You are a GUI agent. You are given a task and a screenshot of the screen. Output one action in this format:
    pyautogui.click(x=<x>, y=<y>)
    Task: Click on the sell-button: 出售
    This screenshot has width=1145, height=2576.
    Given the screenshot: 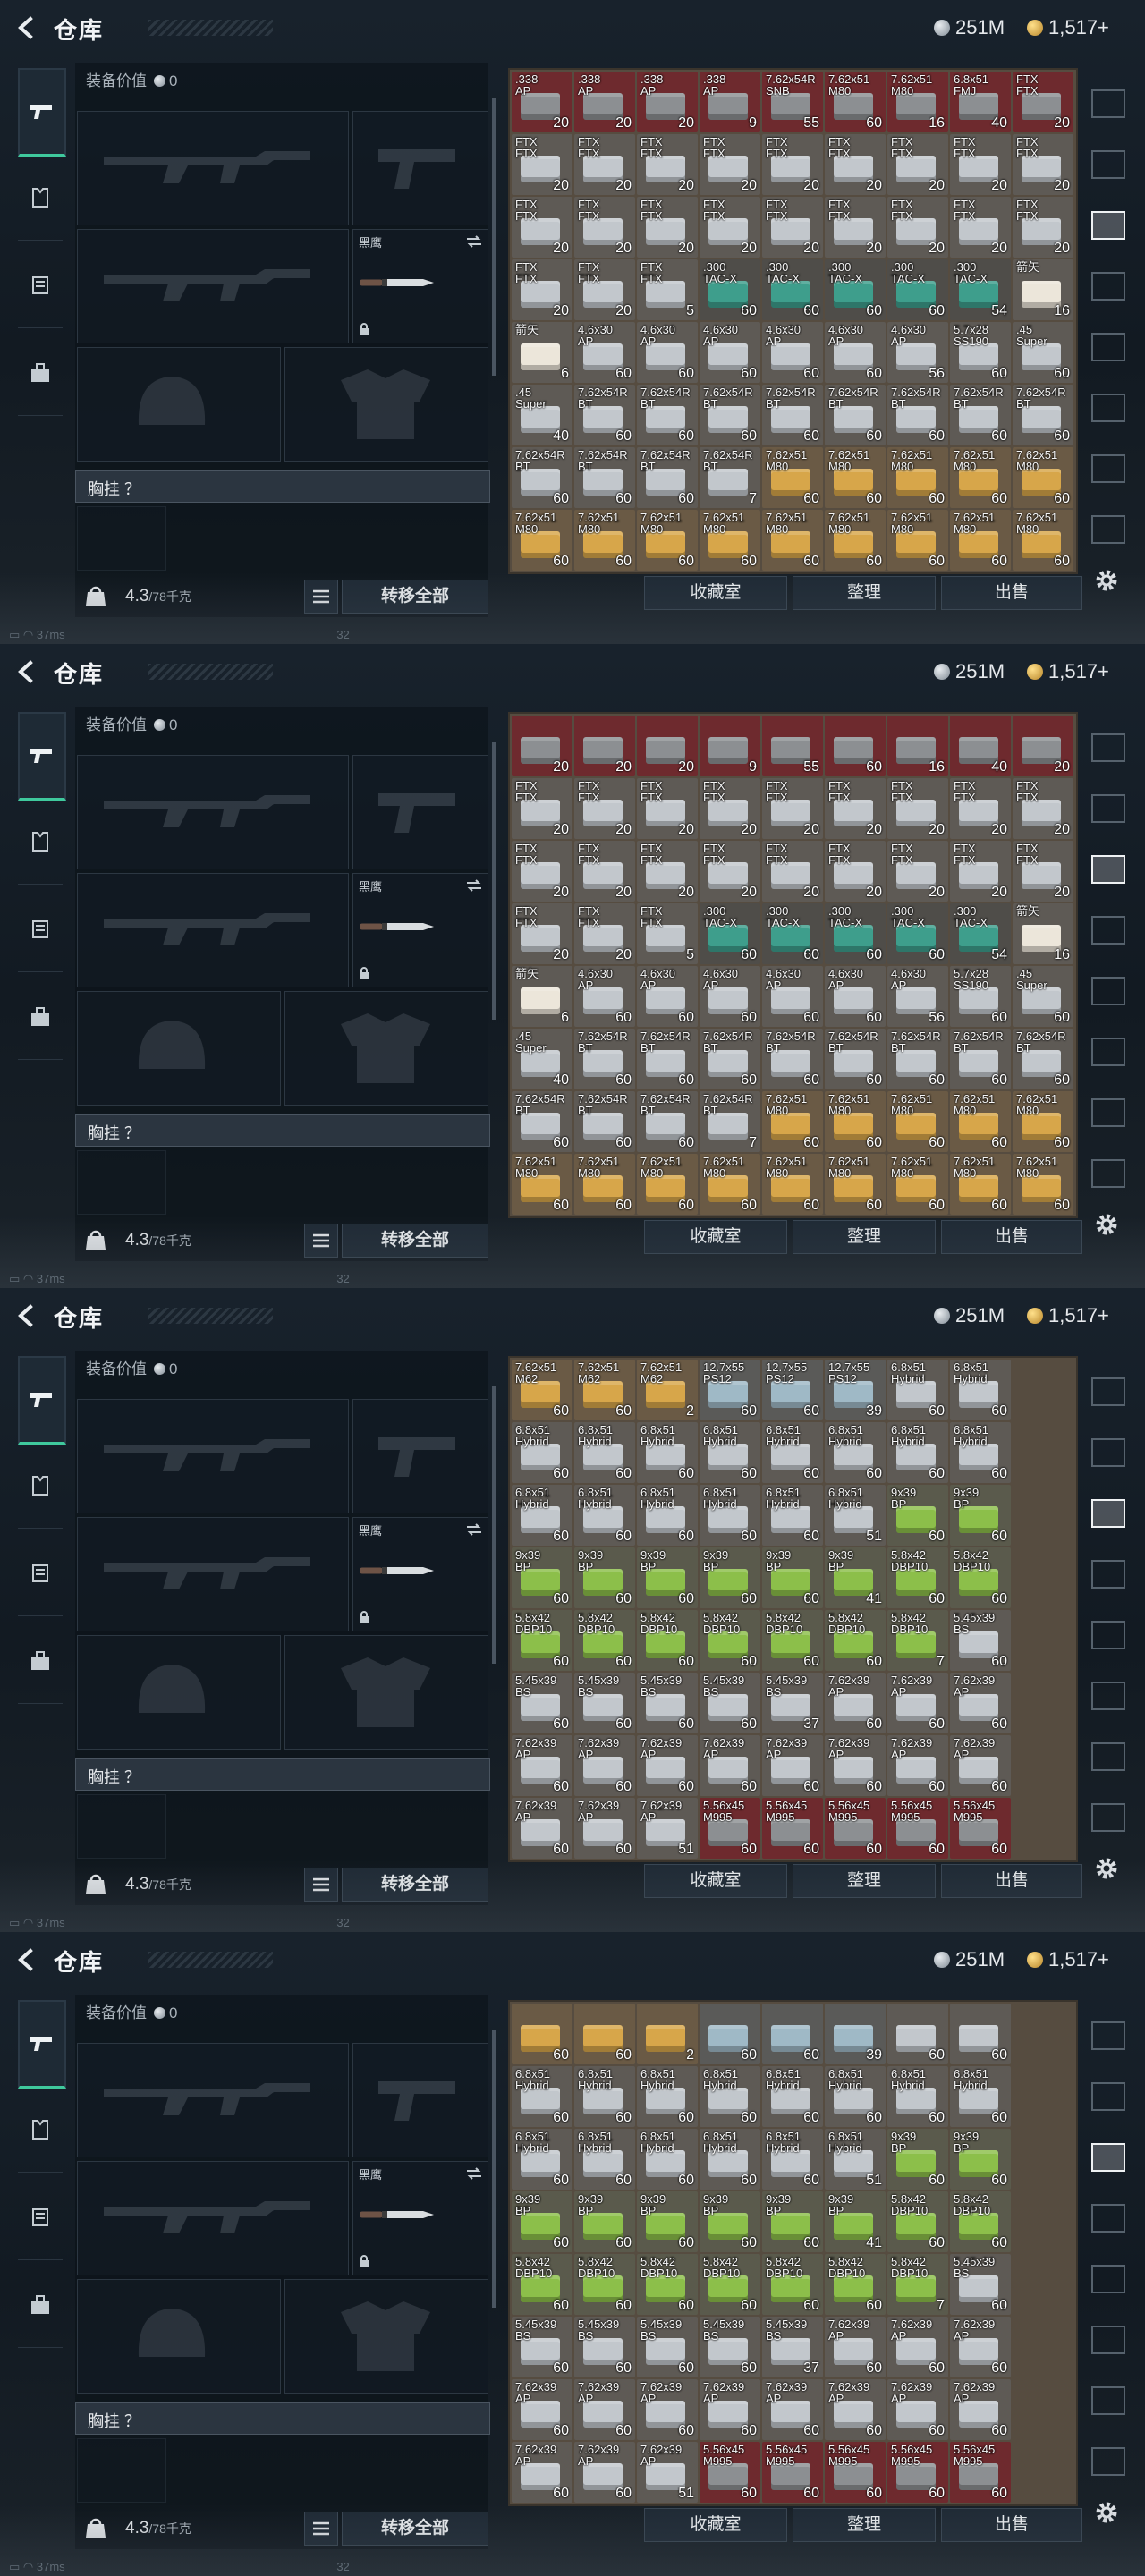 What is the action you would take?
    pyautogui.click(x=1011, y=1881)
    